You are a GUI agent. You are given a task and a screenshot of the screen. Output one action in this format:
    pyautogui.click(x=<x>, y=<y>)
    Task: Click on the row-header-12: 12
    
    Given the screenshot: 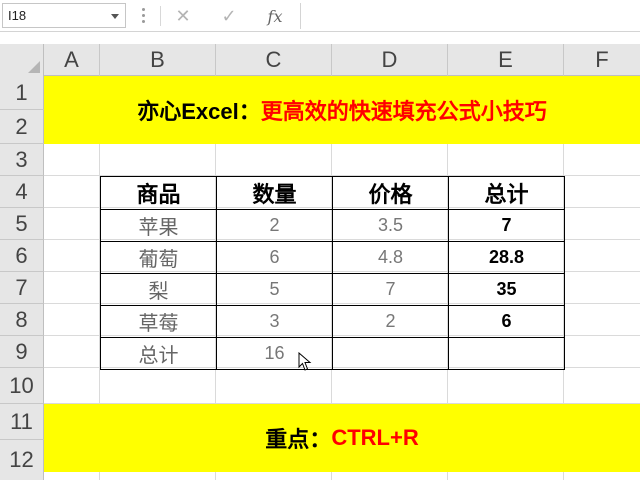 What is the action you would take?
    pyautogui.click(x=22, y=460)
    